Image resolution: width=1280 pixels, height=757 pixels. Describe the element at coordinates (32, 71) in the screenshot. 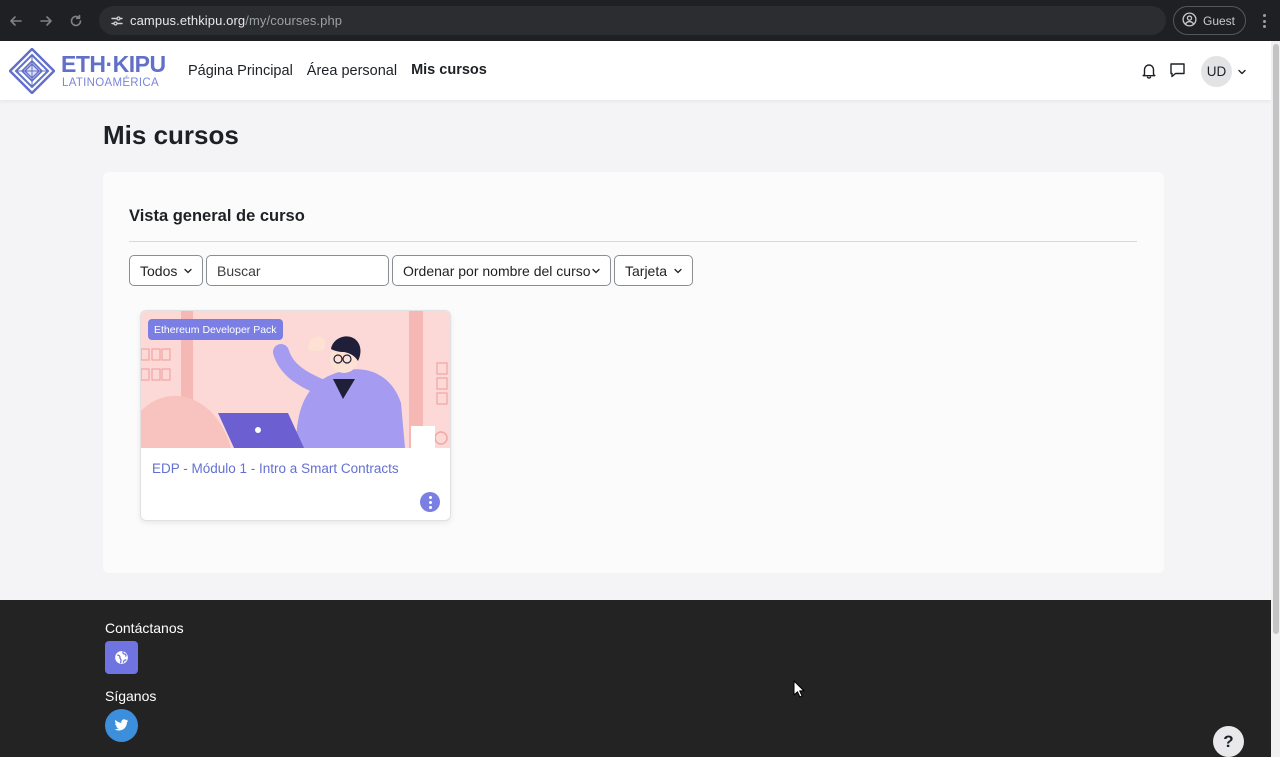

I see `logo-diamond-icon` at that location.